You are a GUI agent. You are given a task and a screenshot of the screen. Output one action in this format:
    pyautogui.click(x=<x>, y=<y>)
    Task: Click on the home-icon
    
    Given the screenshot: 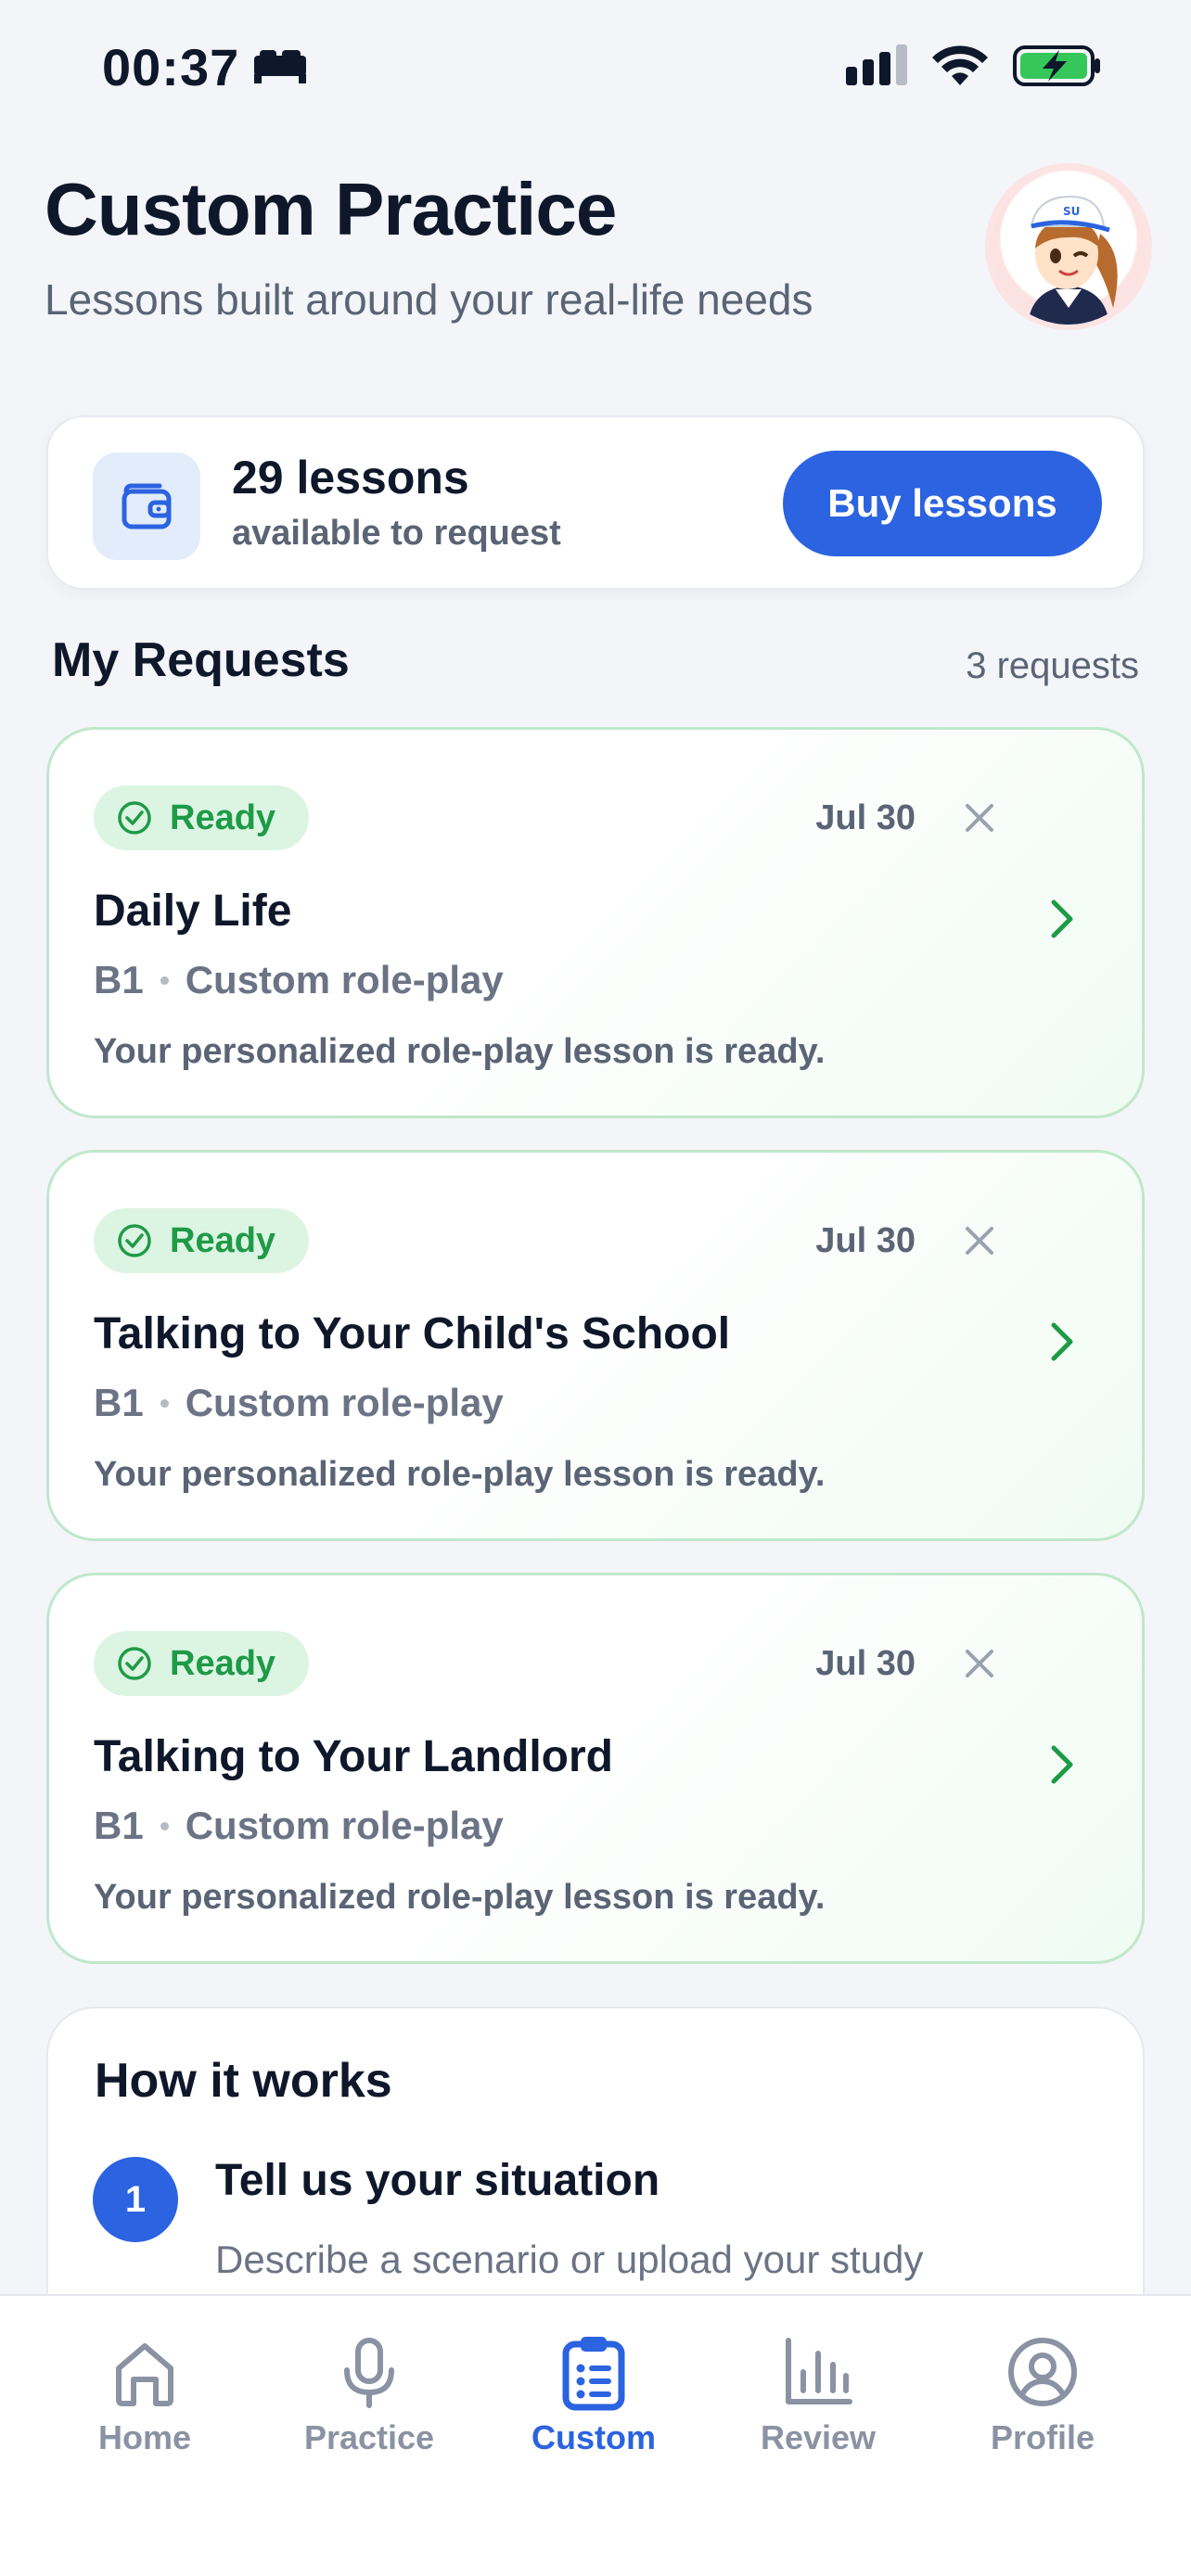 What is the action you would take?
    pyautogui.click(x=145, y=2374)
    